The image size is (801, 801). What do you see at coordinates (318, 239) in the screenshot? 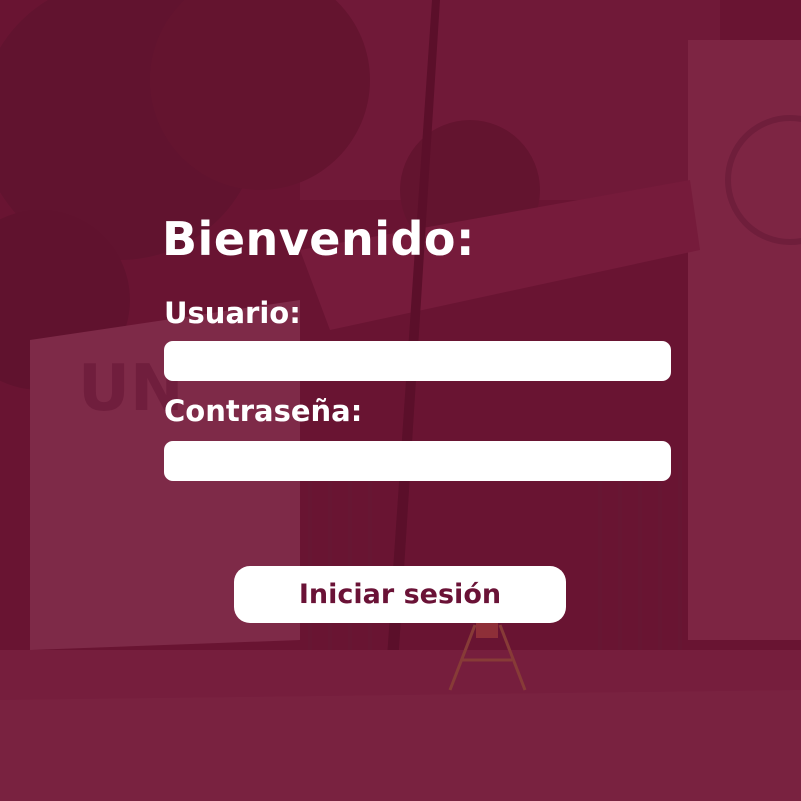
I see `welcome-title: Bienvenido:` at bounding box center [318, 239].